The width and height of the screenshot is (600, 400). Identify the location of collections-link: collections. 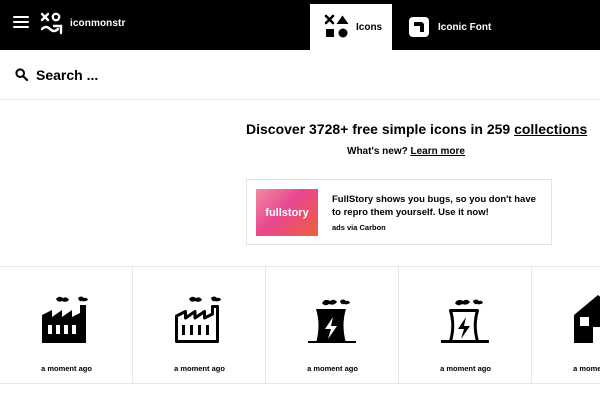
(550, 129).